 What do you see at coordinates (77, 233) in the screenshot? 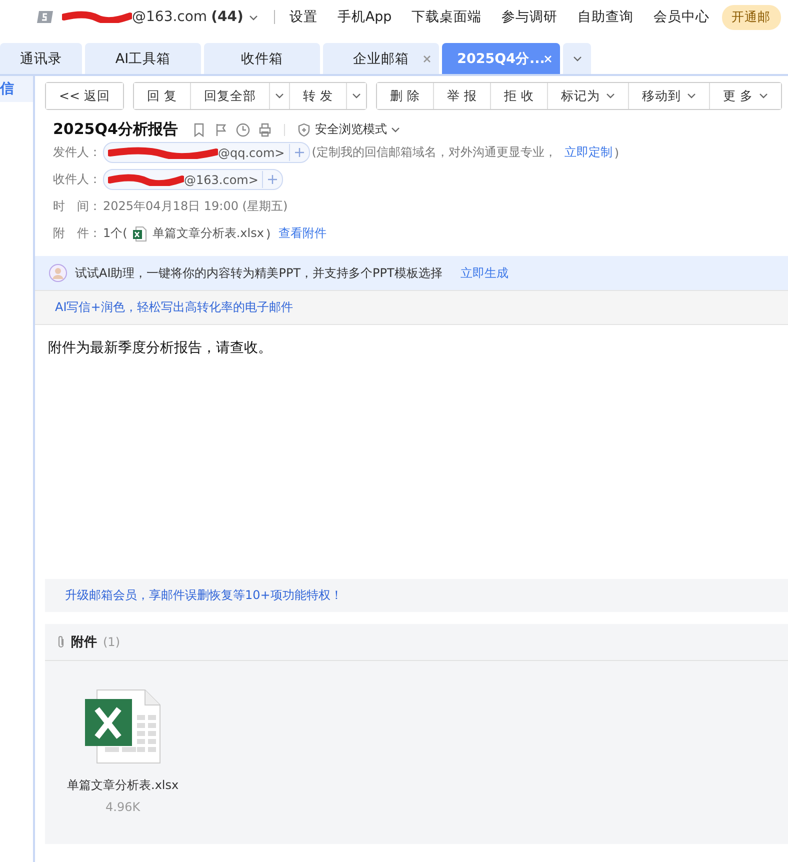
I see `field-label: 附 件：` at bounding box center [77, 233].